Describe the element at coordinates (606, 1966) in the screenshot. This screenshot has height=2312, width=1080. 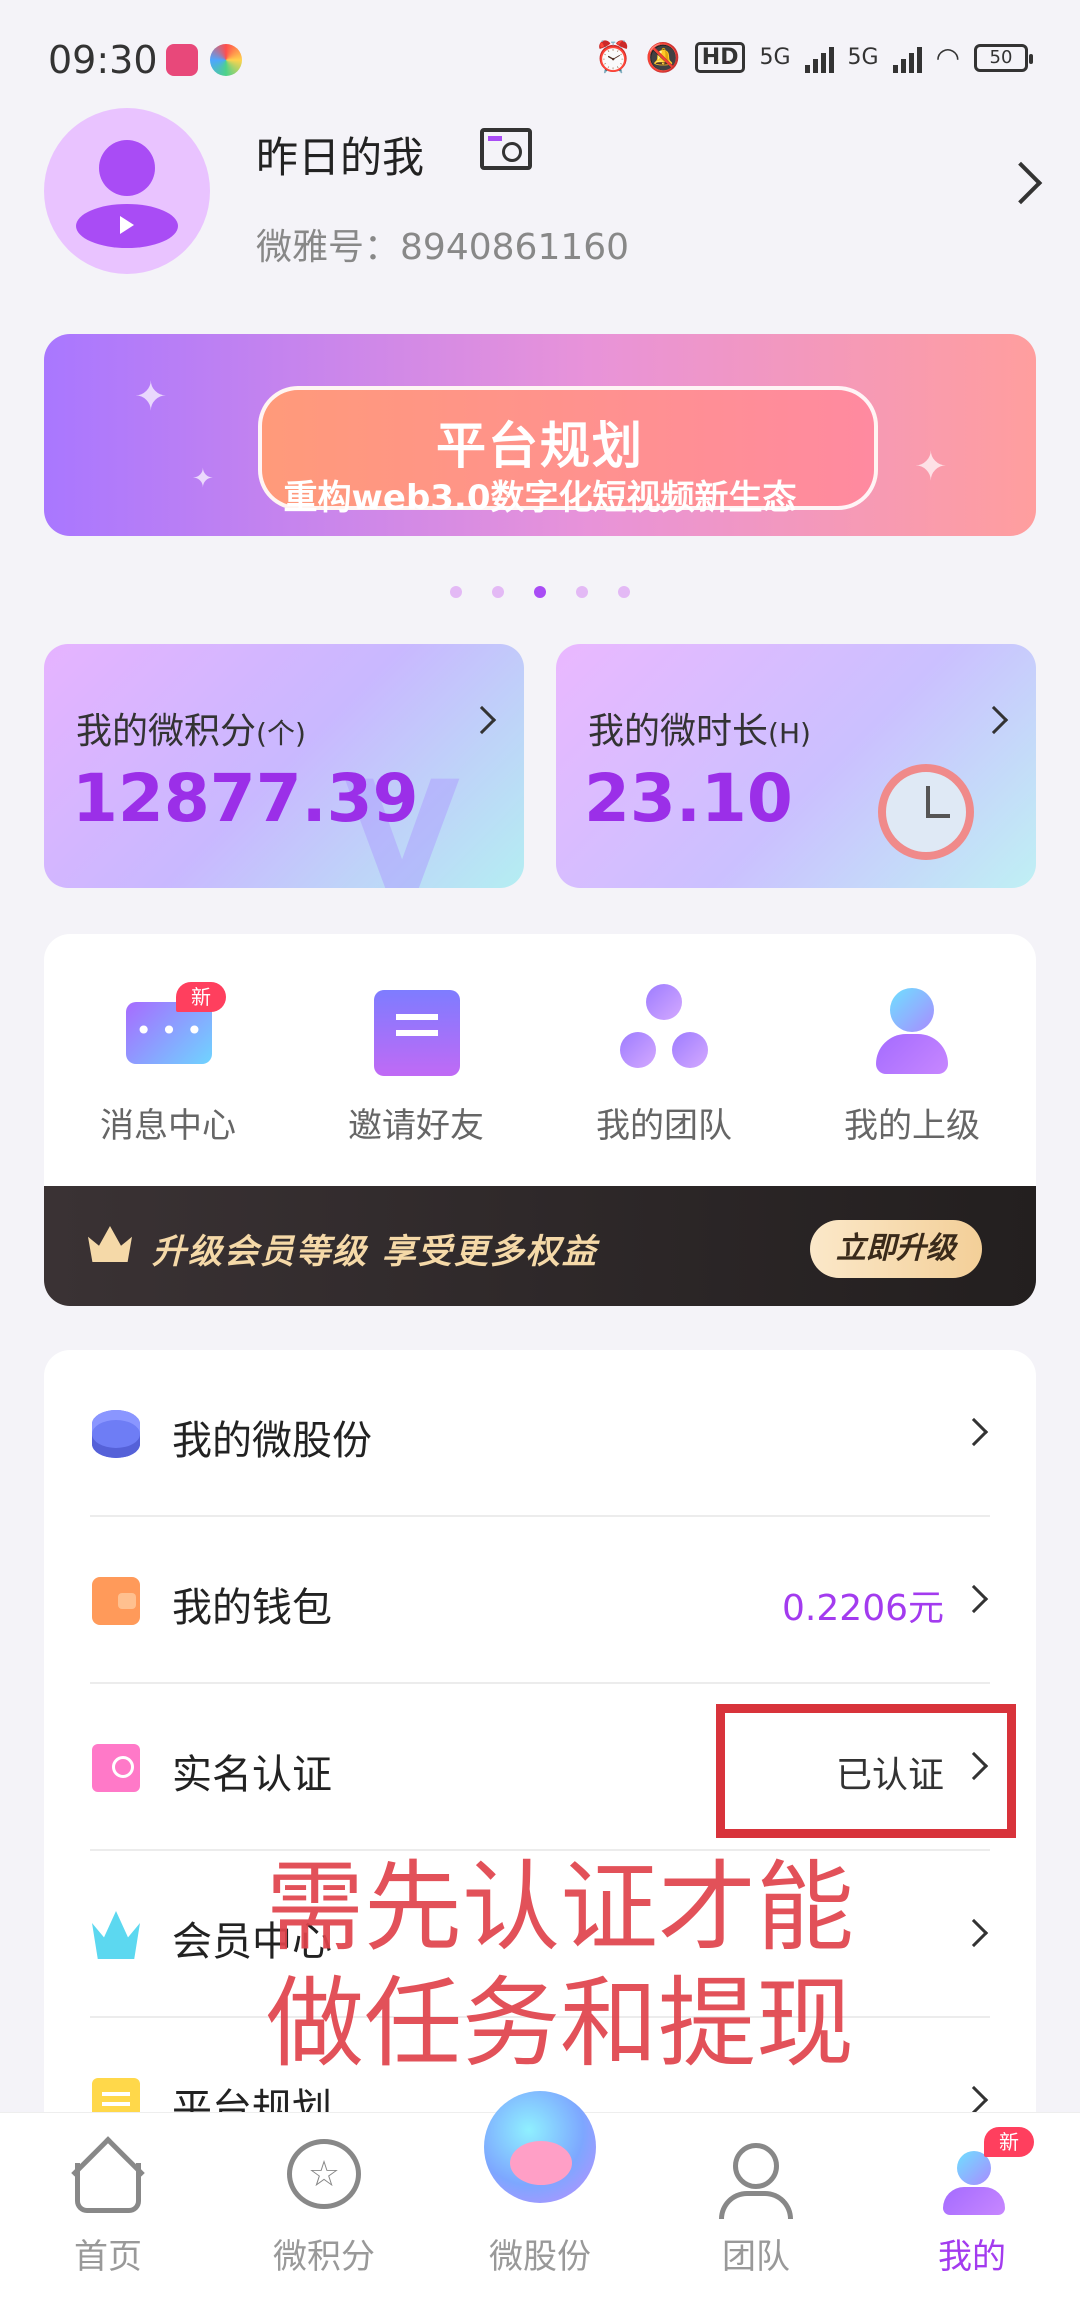
I see `annotation-note: 需先认证才能 做任务和提现` at that location.